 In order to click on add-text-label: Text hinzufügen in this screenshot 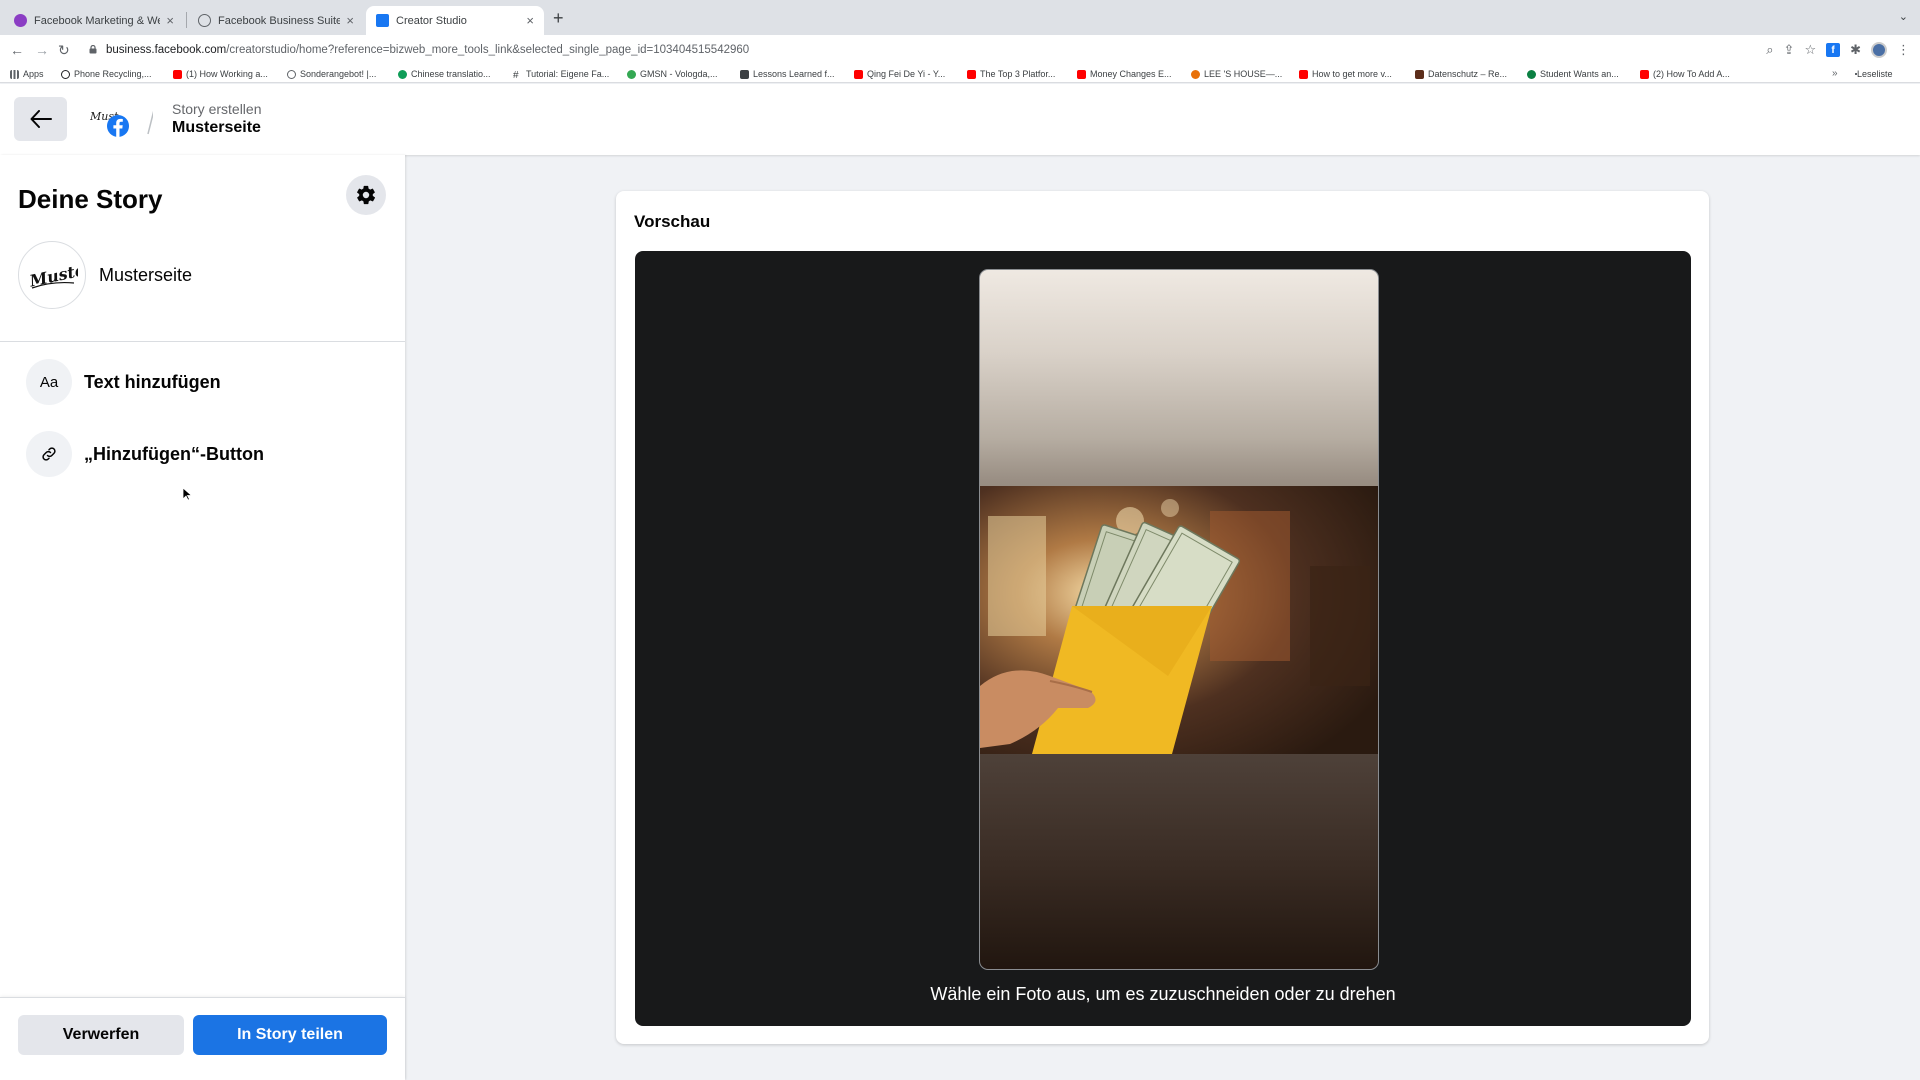, I will do `click(152, 381)`.